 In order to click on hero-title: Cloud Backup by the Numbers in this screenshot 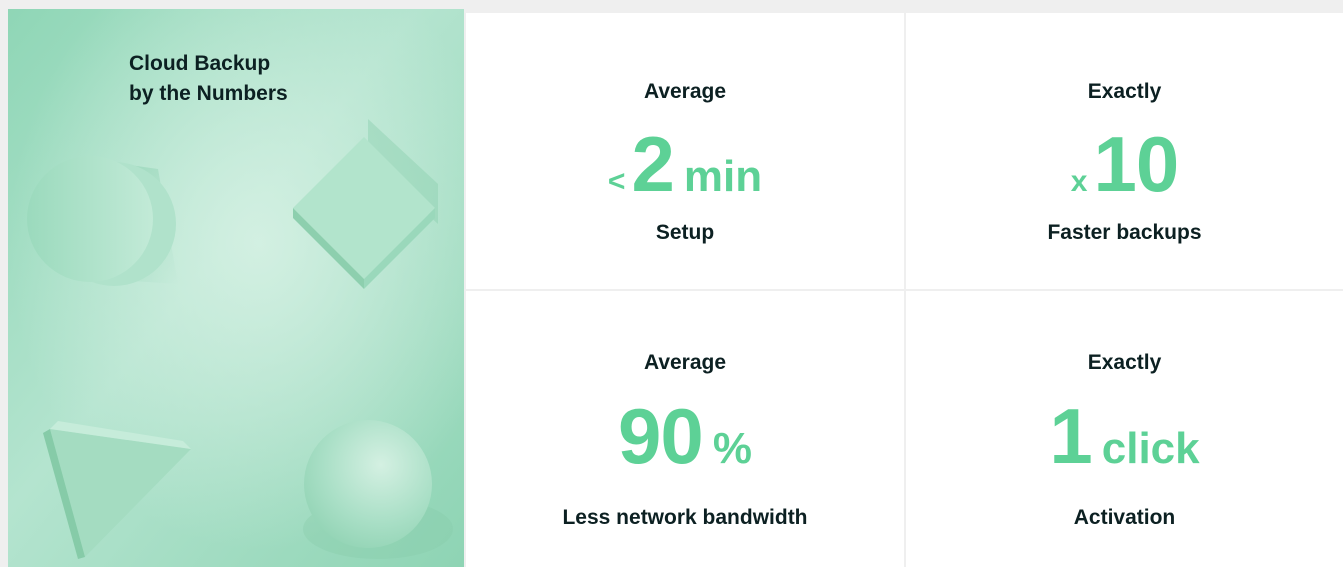, I will do `click(259, 79)`.